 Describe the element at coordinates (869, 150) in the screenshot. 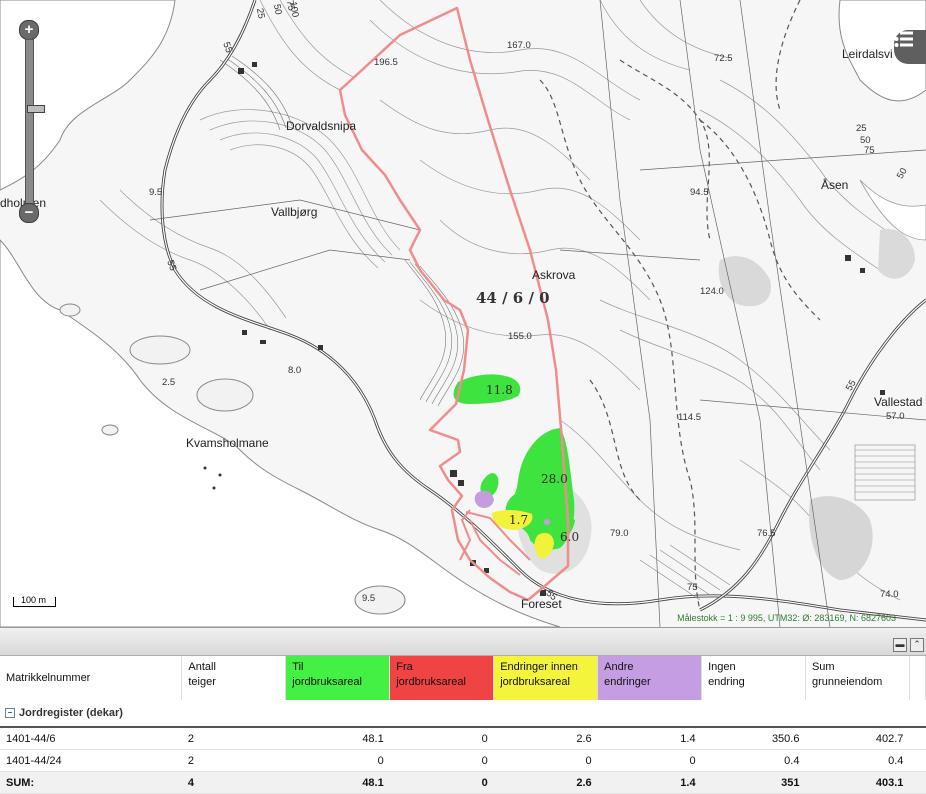

I see `contour-label: 75` at that location.